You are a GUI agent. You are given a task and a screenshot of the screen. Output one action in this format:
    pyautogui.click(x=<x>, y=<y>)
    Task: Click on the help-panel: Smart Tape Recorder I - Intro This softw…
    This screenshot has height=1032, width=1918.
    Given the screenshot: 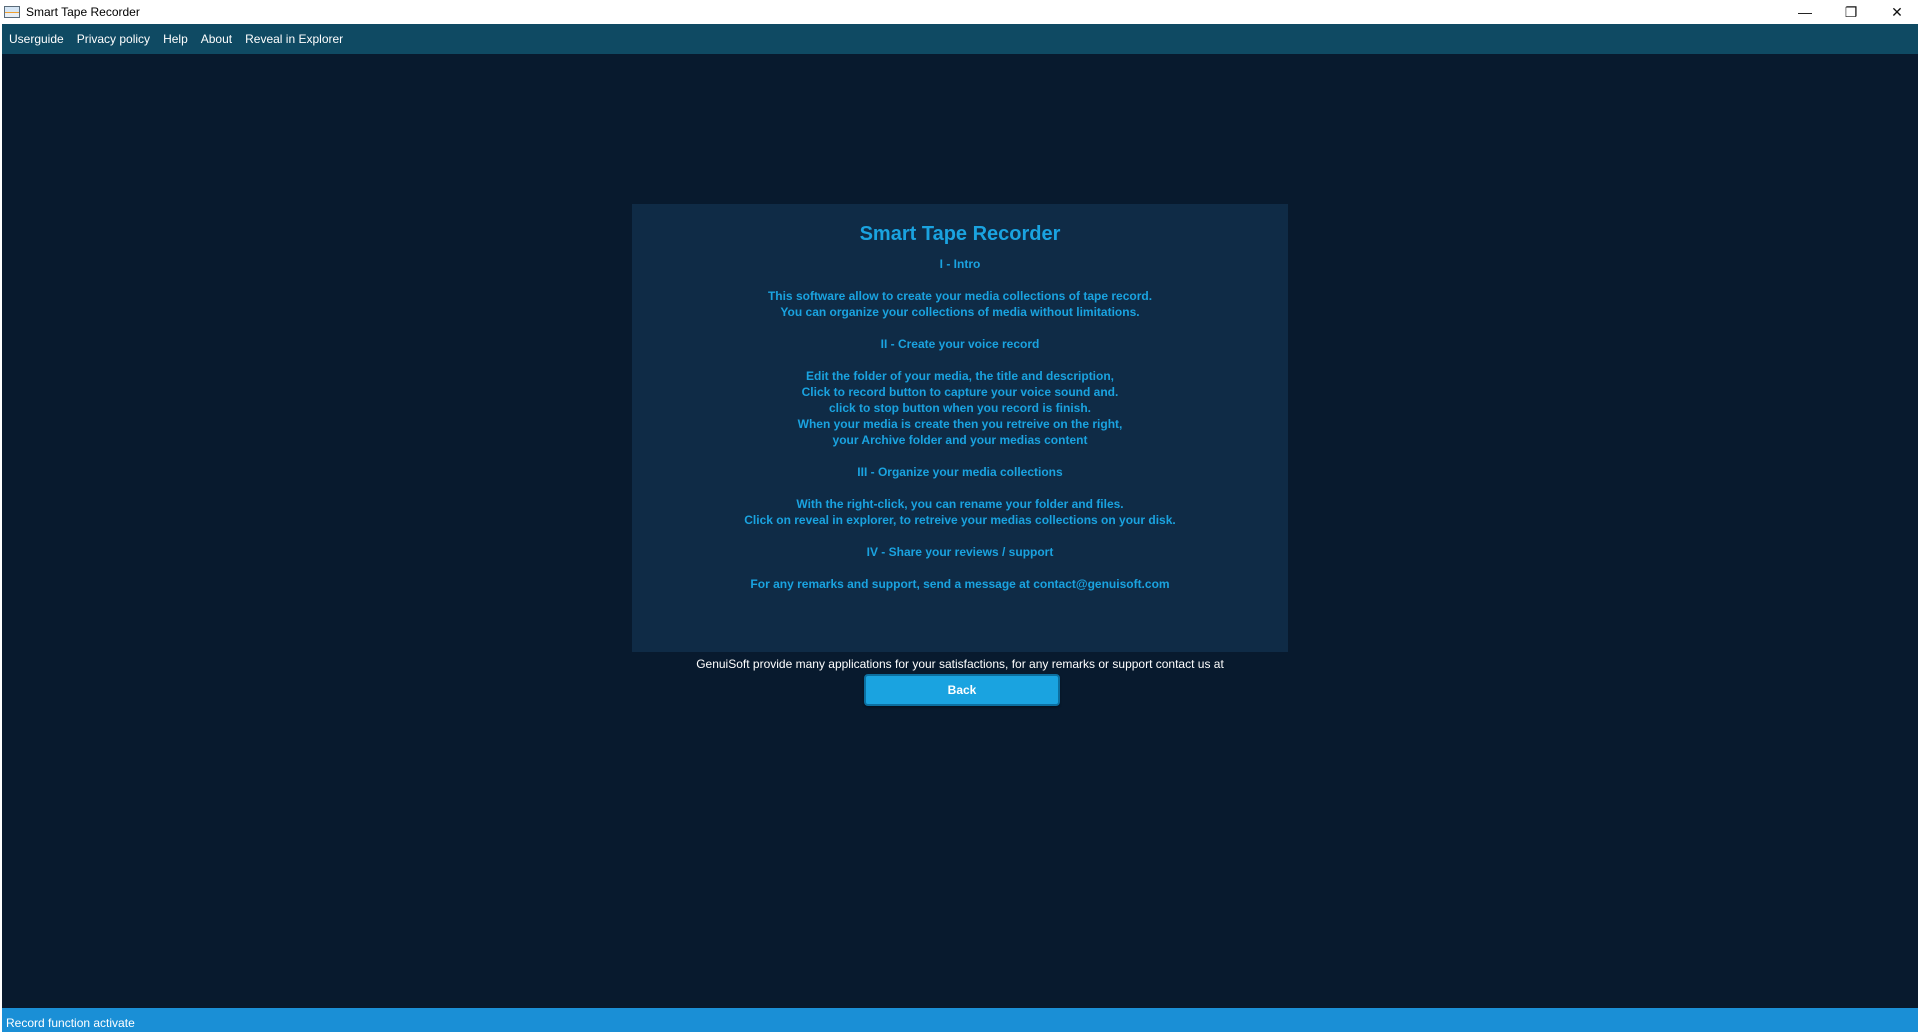 What is the action you would take?
    pyautogui.click(x=960, y=428)
    